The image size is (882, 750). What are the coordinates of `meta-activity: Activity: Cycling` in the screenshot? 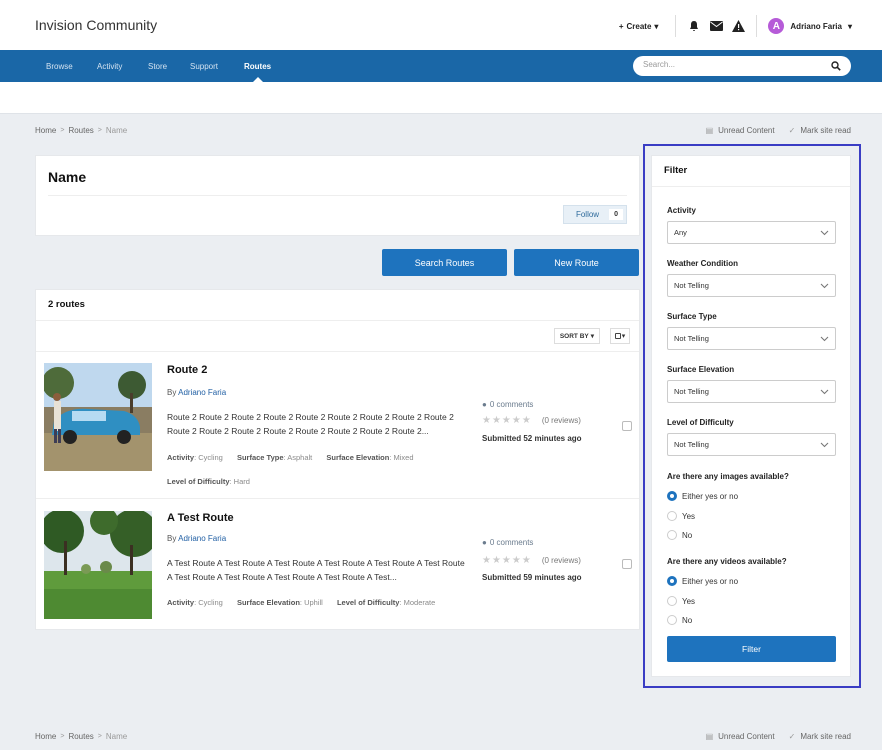 It's located at (195, 602).